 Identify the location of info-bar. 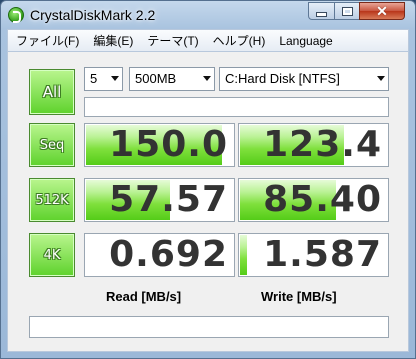
(236, 107).